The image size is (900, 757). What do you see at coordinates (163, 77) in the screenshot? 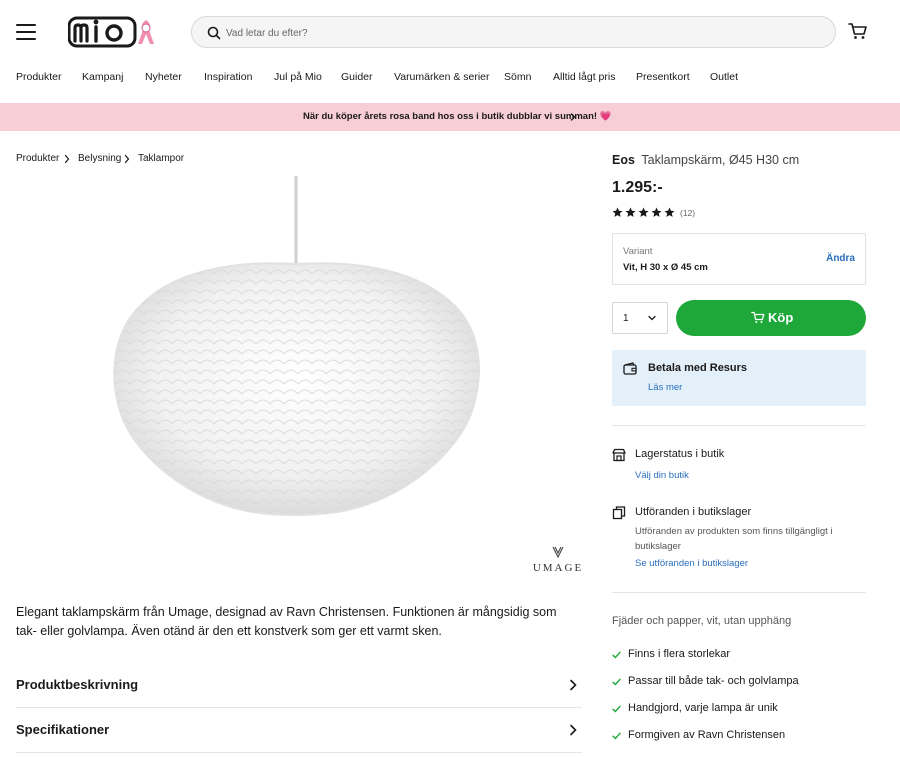
I see `nav-item-nyheter: Nyheter` at bounding box center [163, 77].